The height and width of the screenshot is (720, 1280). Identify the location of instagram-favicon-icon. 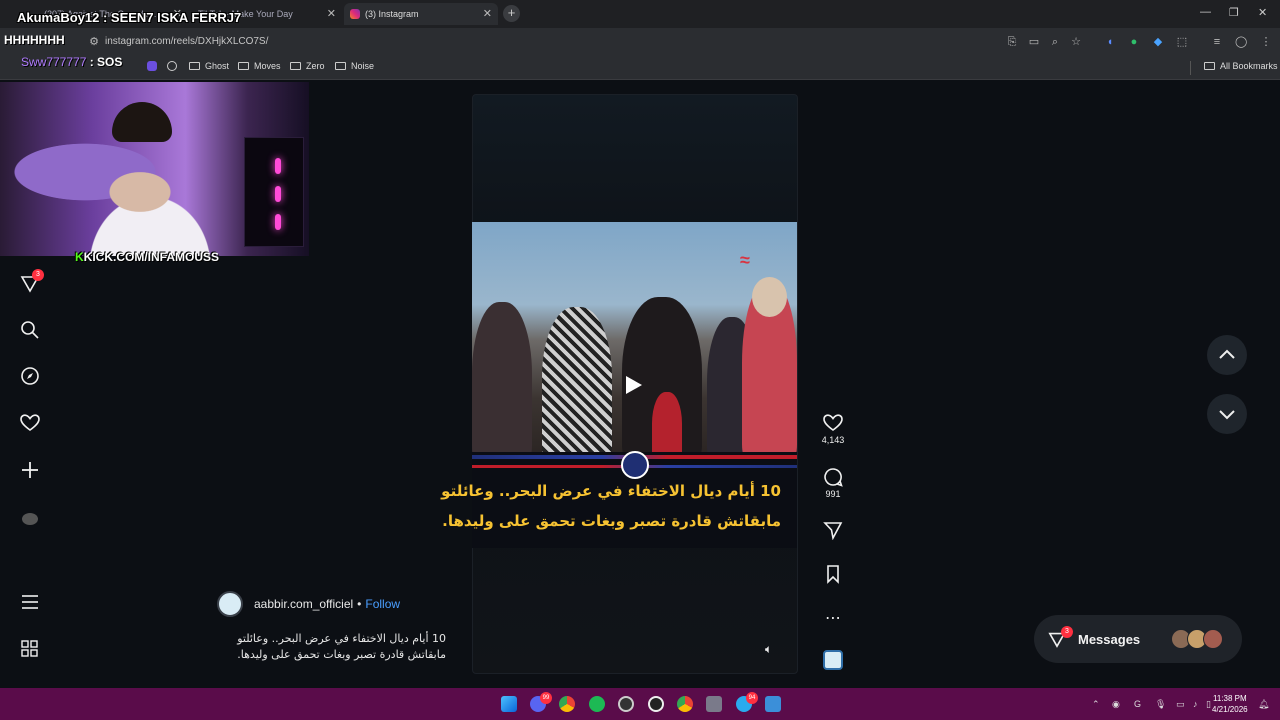
(355, 14).